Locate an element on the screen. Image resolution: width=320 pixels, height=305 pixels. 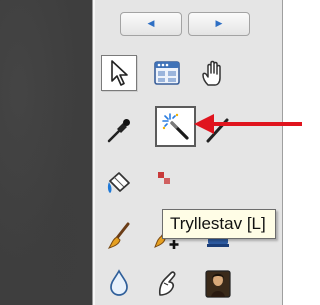
paint-bucket-icon is located at coordinates (118, 182).